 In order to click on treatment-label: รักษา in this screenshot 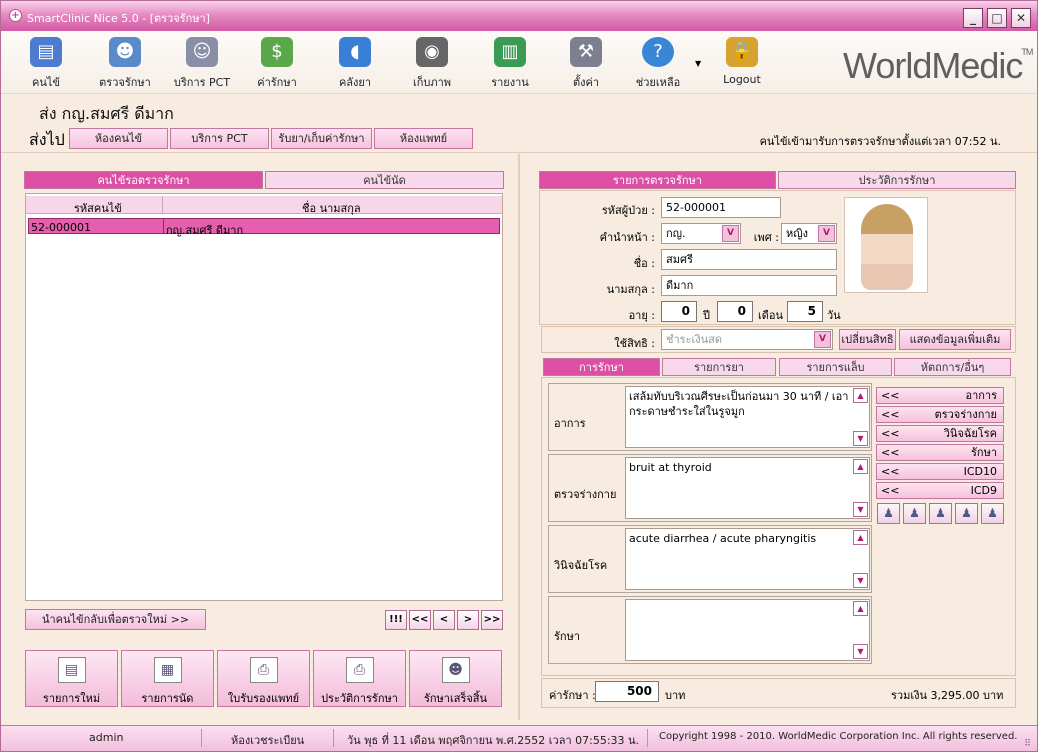, I will do `click(567, 636)`.